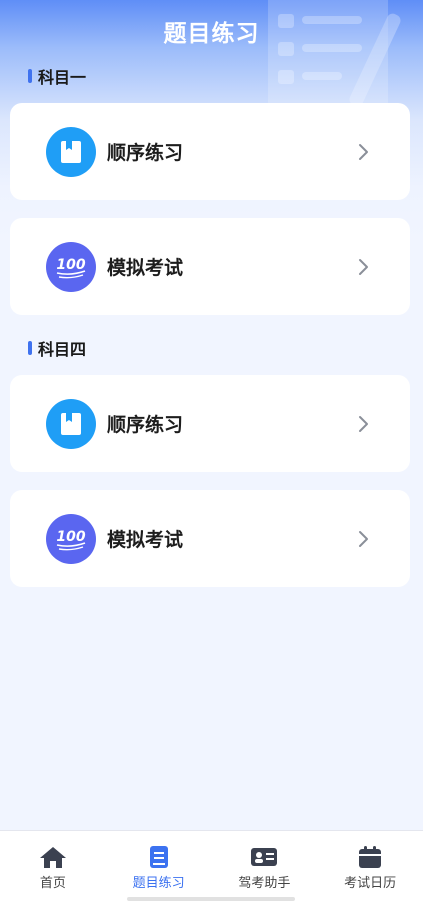 This screenshot has width=423, height=904. Describe the element at coordinates (210, 423) in the screenshot. I see `sequential-practice-card-subject-four: 顺序练习` at that location.